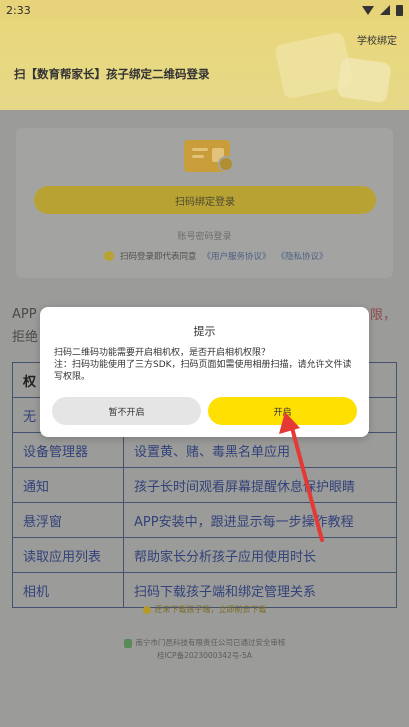  Describe the element at coordinates (204, 331) in the screenshot. I see `dialog-title: 提示` at that location.